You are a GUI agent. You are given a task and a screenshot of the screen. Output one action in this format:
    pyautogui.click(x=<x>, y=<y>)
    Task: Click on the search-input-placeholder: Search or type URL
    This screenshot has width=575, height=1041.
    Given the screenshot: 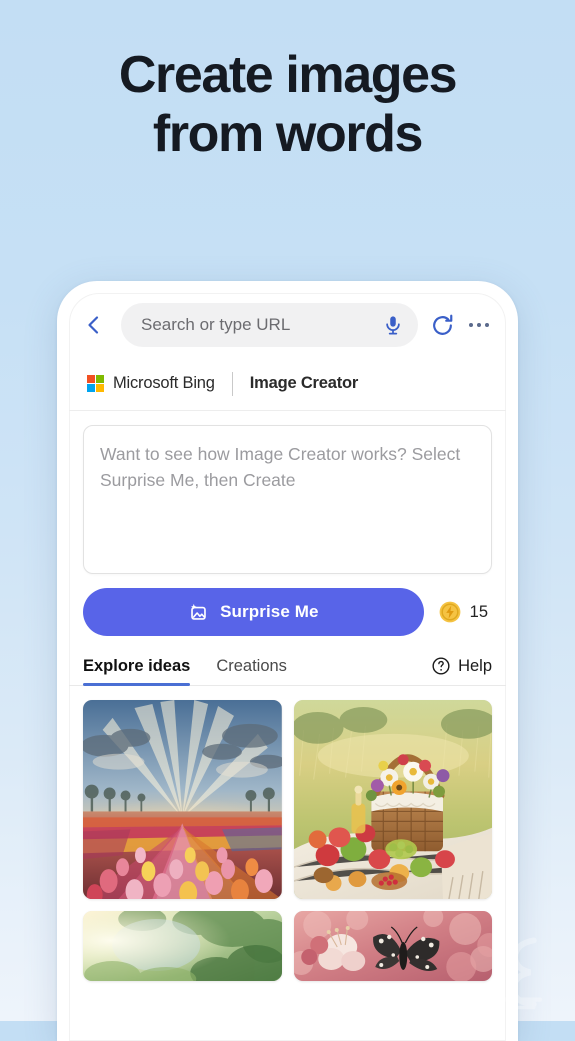 What is the action you would take?
    pyautogui.click(x=216, y=324)
    